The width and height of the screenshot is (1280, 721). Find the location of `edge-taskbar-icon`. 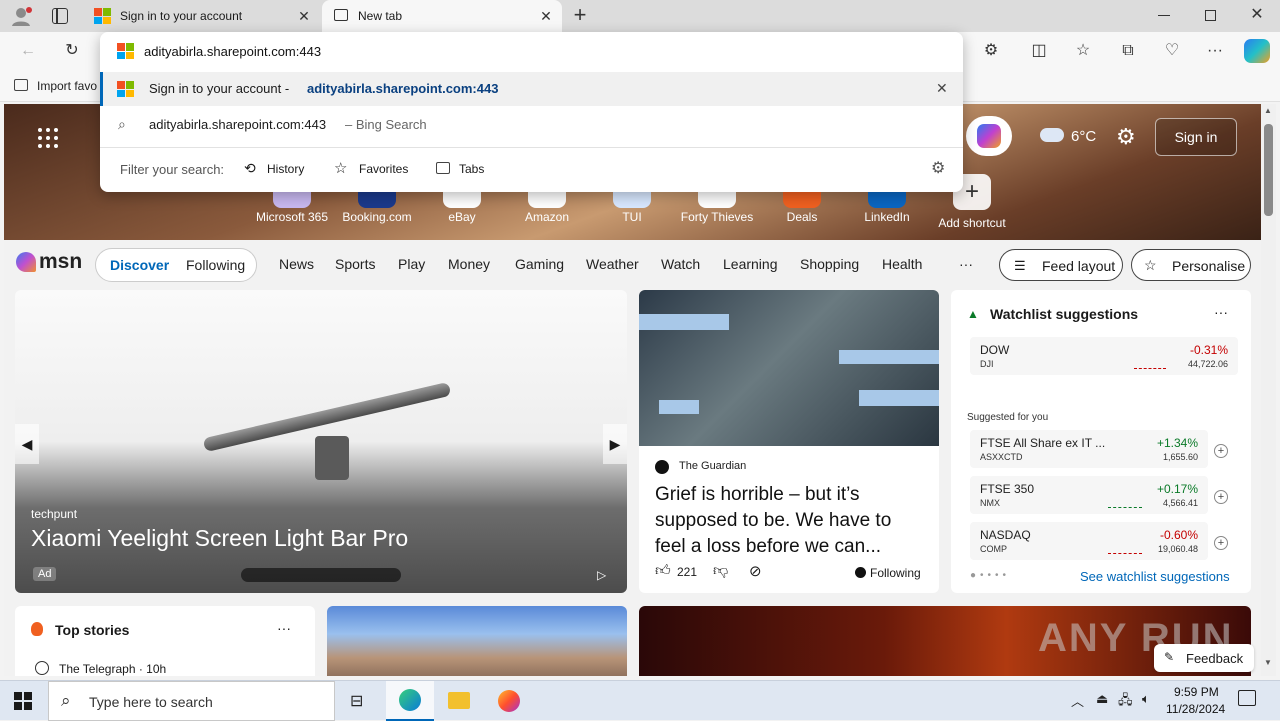

edge-taskbar-icon is located at coordinates (410, 701).